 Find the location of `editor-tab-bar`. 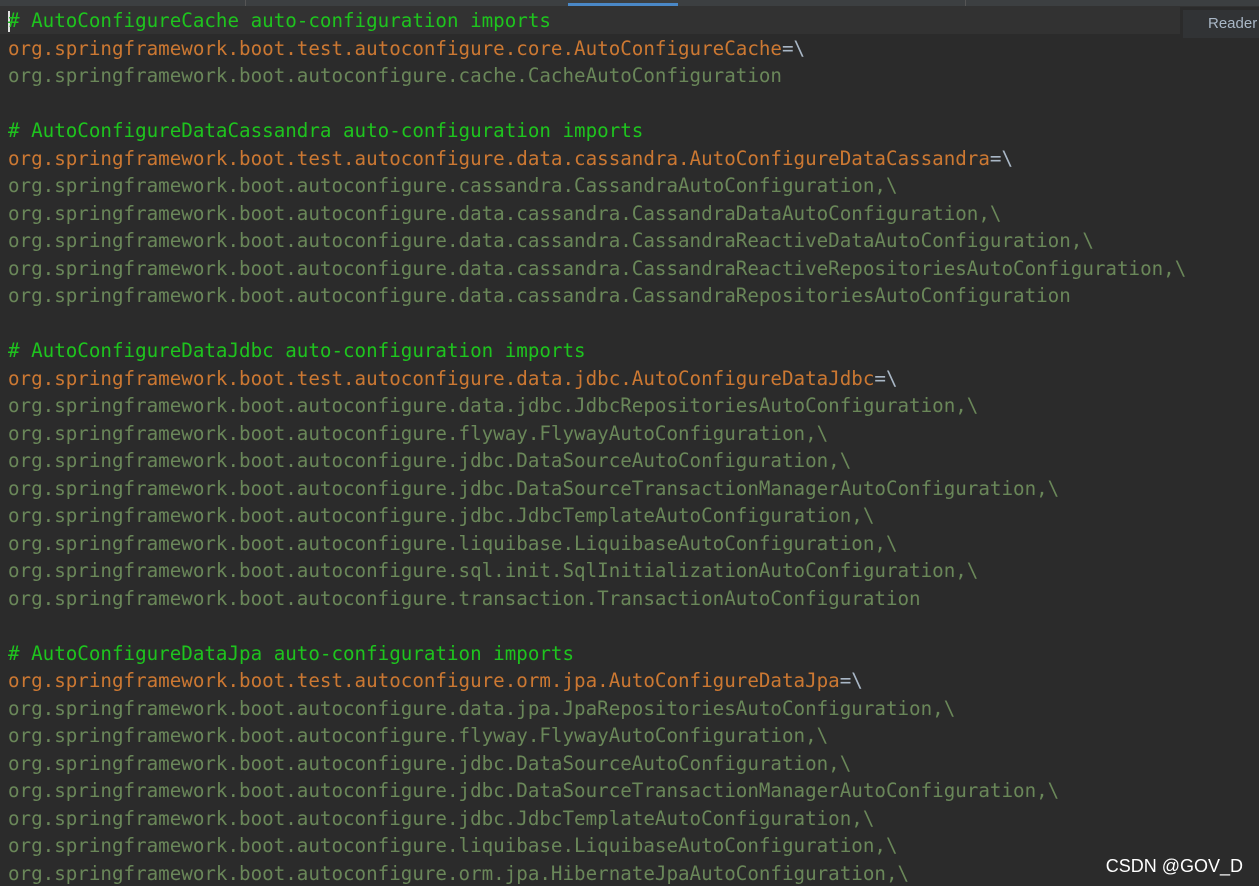

editor-tab-bar is located at coordinates (629, 3).